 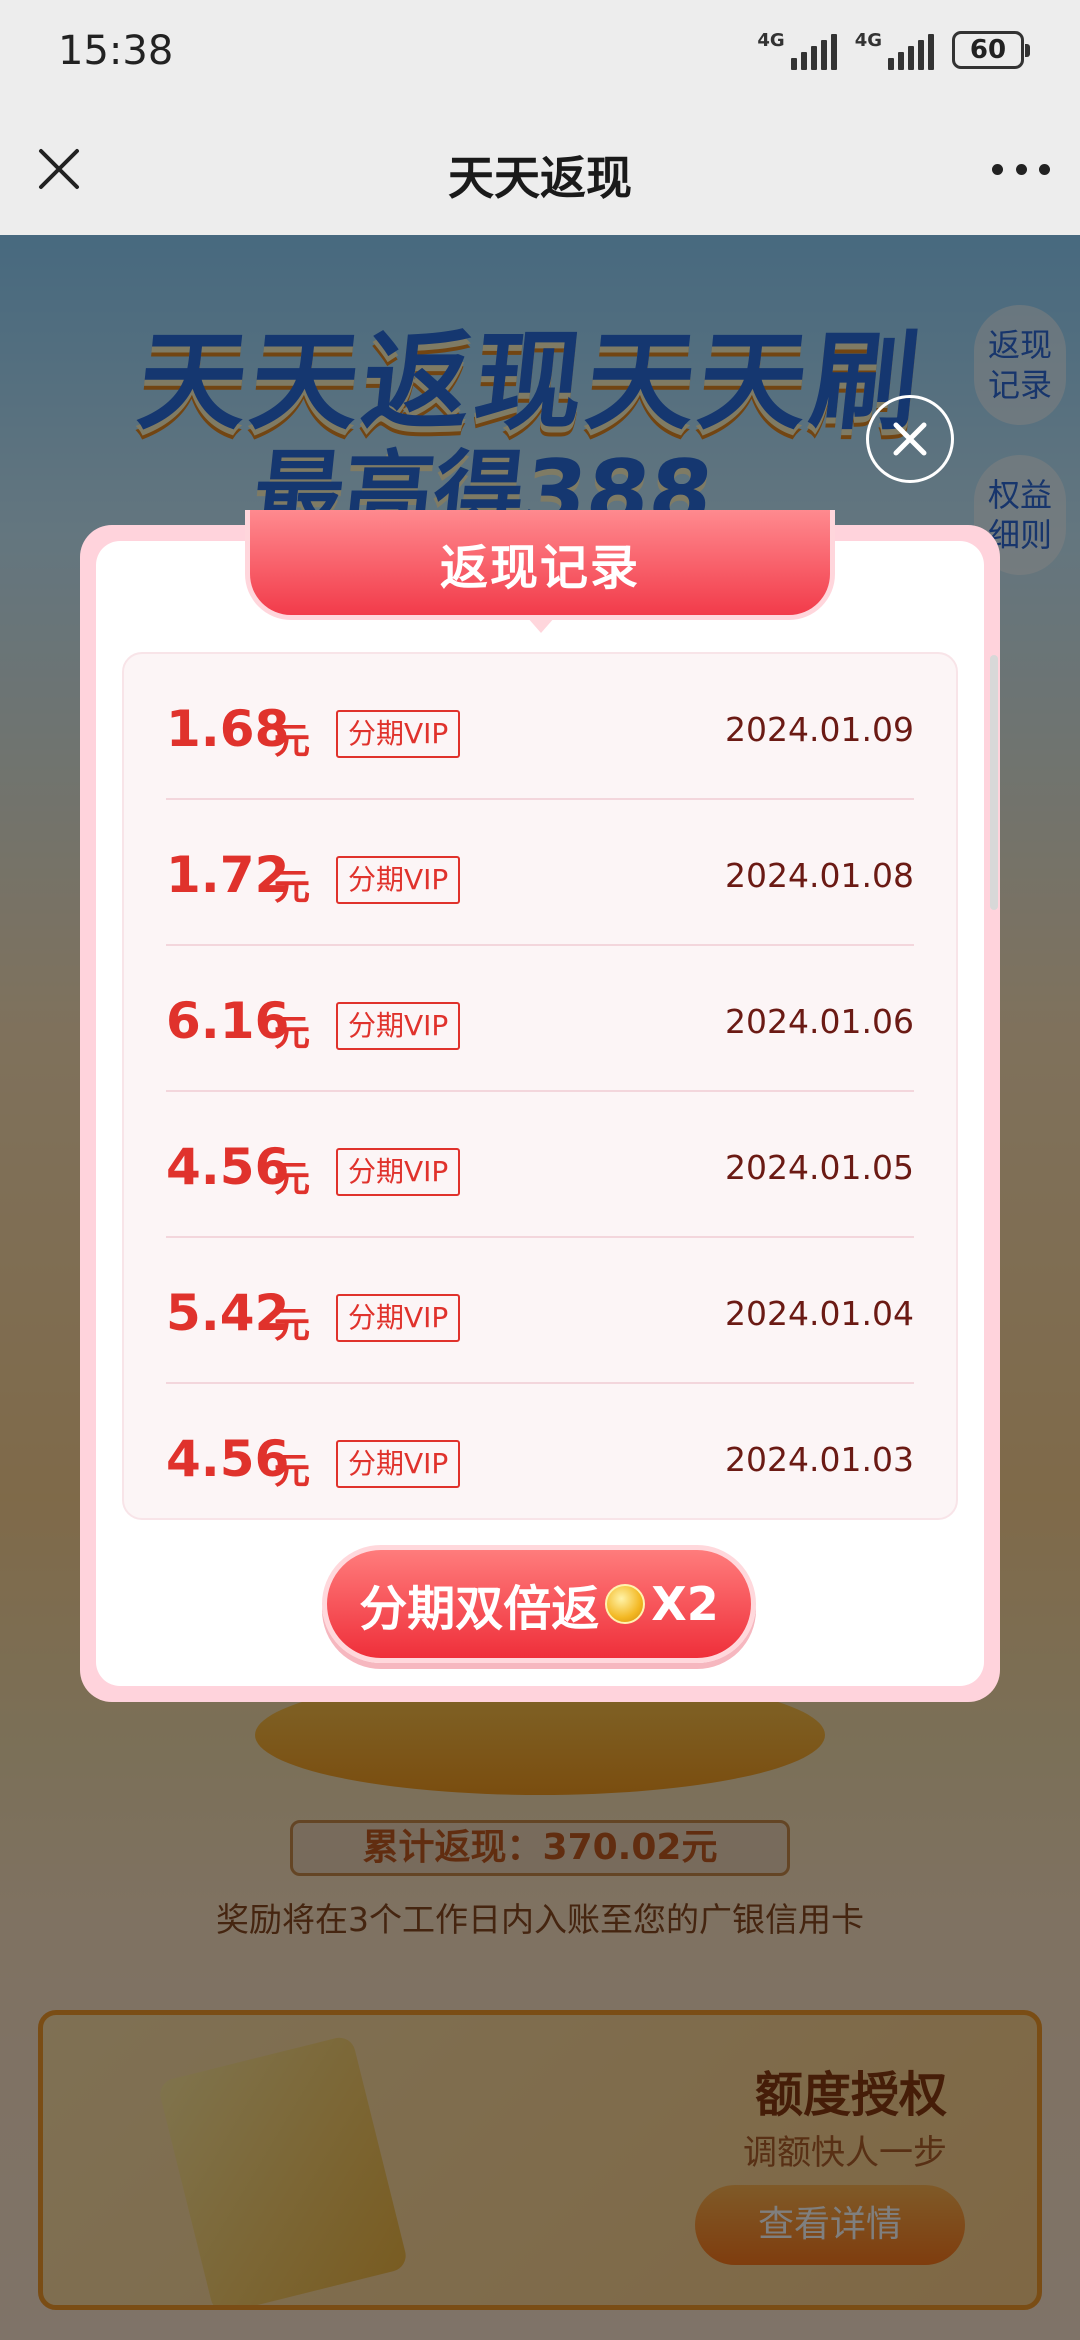 What do you see at coordinates (116, 51) in the screenshot?
I see `status-time: 15:38` at bounding box center [116, 51].